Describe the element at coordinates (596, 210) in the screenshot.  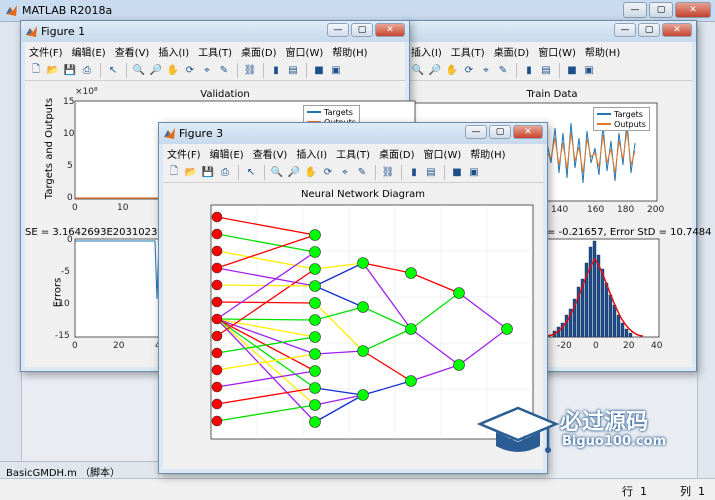
I see `fig2-xtick-160: 160` at that location.